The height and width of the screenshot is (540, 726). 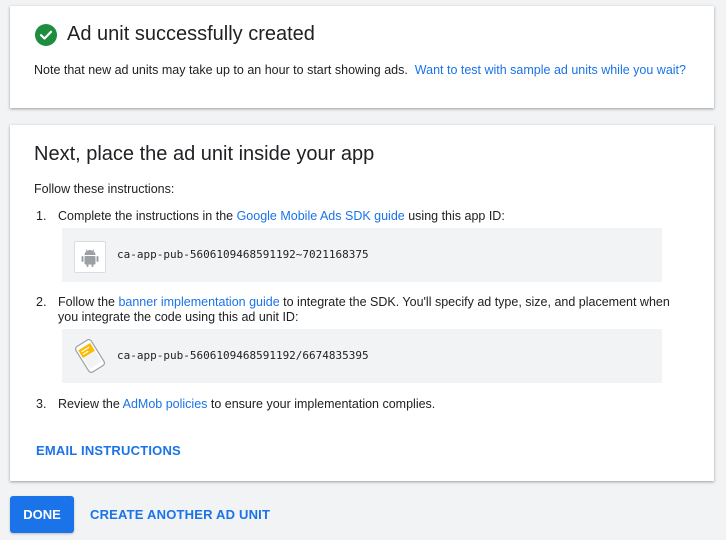 I want to click on app-id-box: ca-app-pub-5606109468591192~7021168375, so click(x=362, y=255).